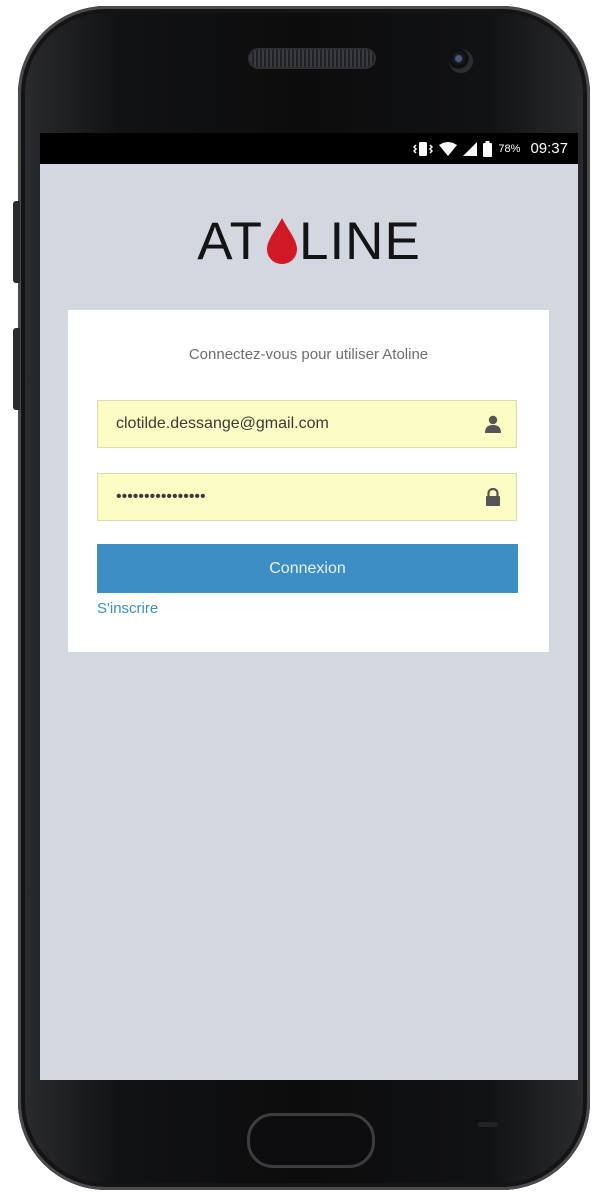 Image resolution: width=592 pixels, height=1194 pixels. What do you see at coordinates (470, 148) in the screenshot?
I see `signal-icon` at bounding box center [470, 148].